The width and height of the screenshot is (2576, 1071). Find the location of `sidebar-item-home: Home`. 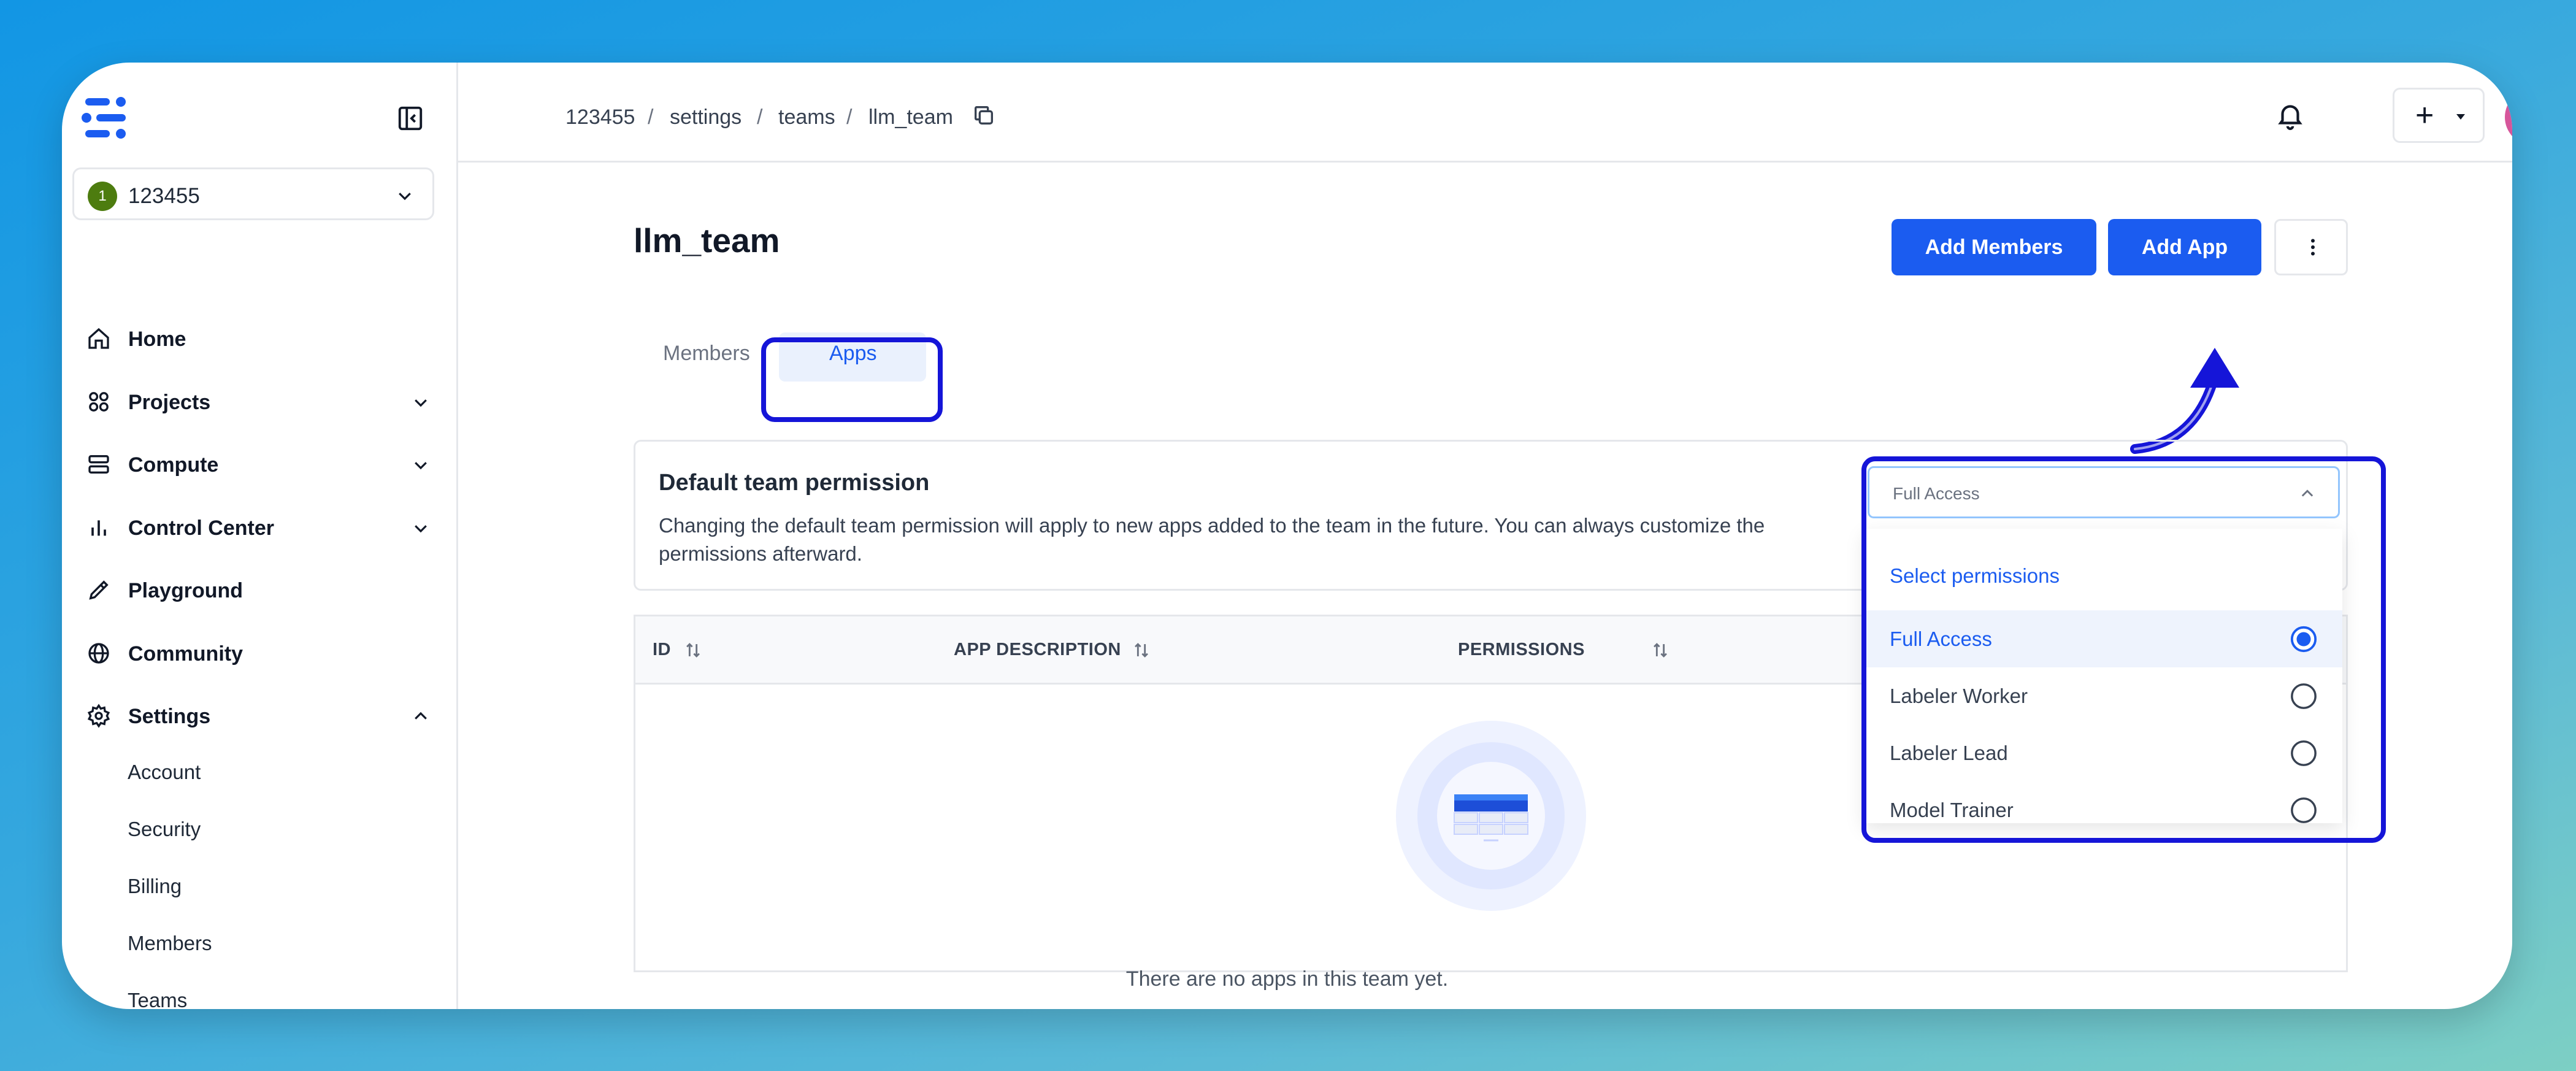

sidebar-item-home: Home is located at coordinates (258, 337).